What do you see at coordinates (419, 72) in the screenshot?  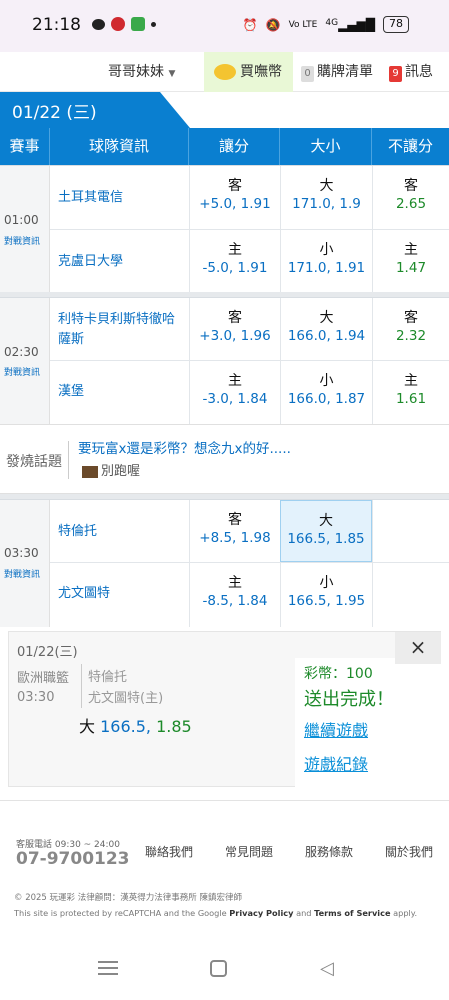 I see `messages-label: 訊息` at bounding box center [419, 72].